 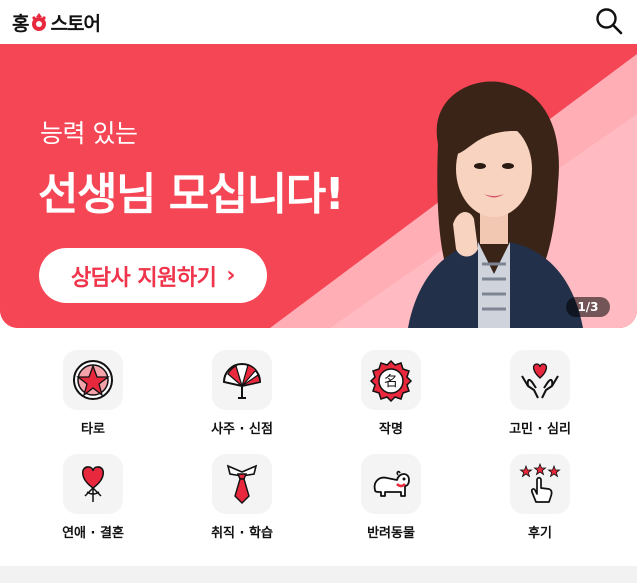 What do you see at coordinates (39, 22) in the screenshot?
I see `logo-mark-icon` at bounding box center [39, 22].